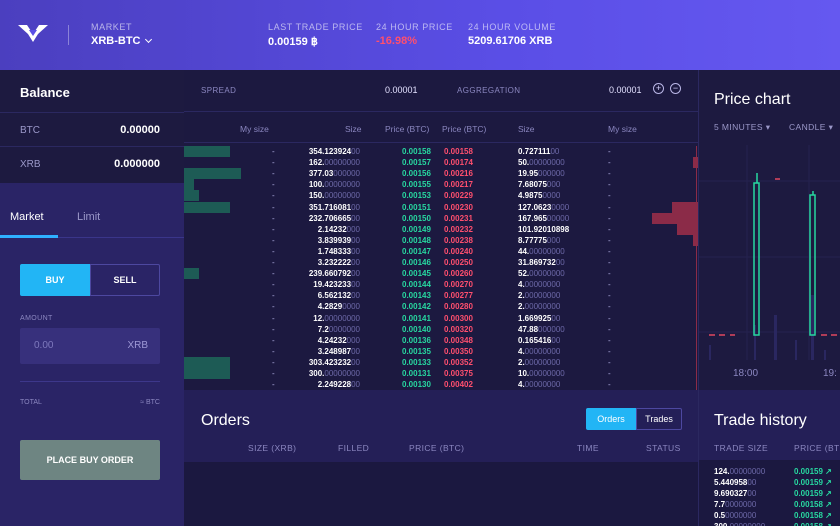  I want to click on candlestick-chart: 18:00 19:, so click(769, 267).